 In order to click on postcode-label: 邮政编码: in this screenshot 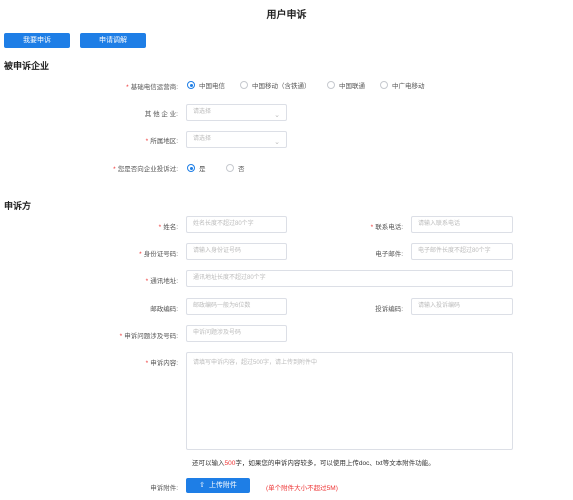, I will do `click(164, 309)`.